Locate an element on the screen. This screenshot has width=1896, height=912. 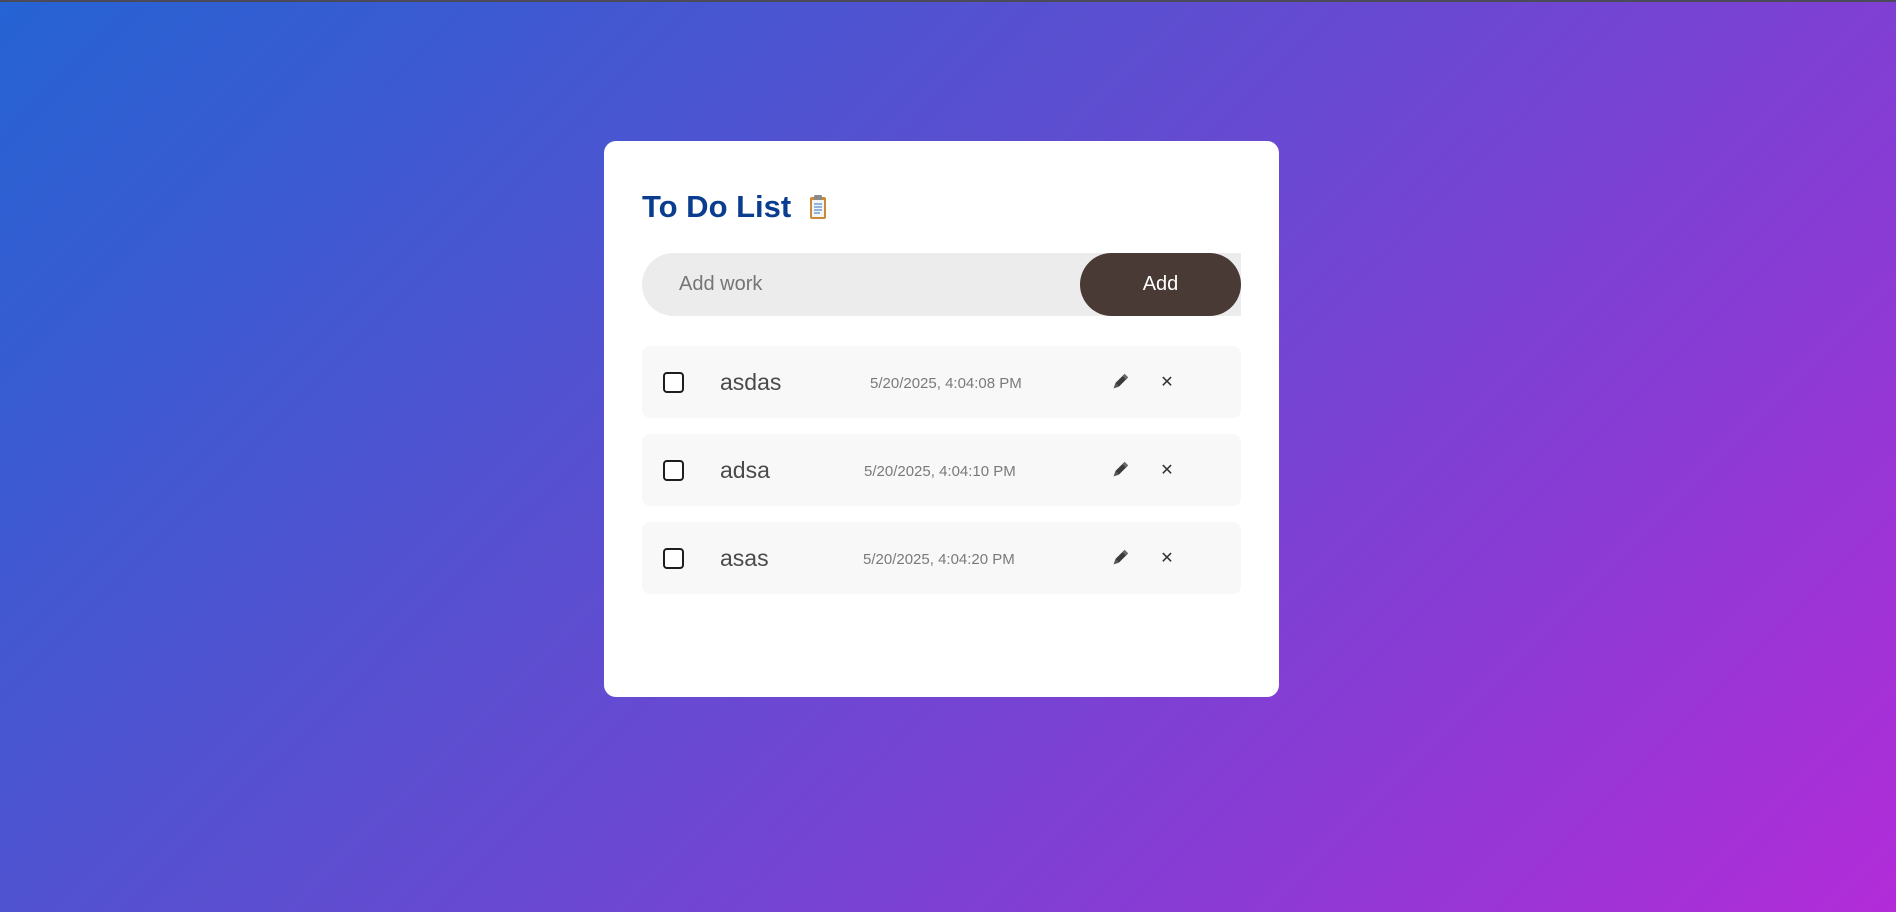
title-row: To Do List is located at coordinates (734, 207).